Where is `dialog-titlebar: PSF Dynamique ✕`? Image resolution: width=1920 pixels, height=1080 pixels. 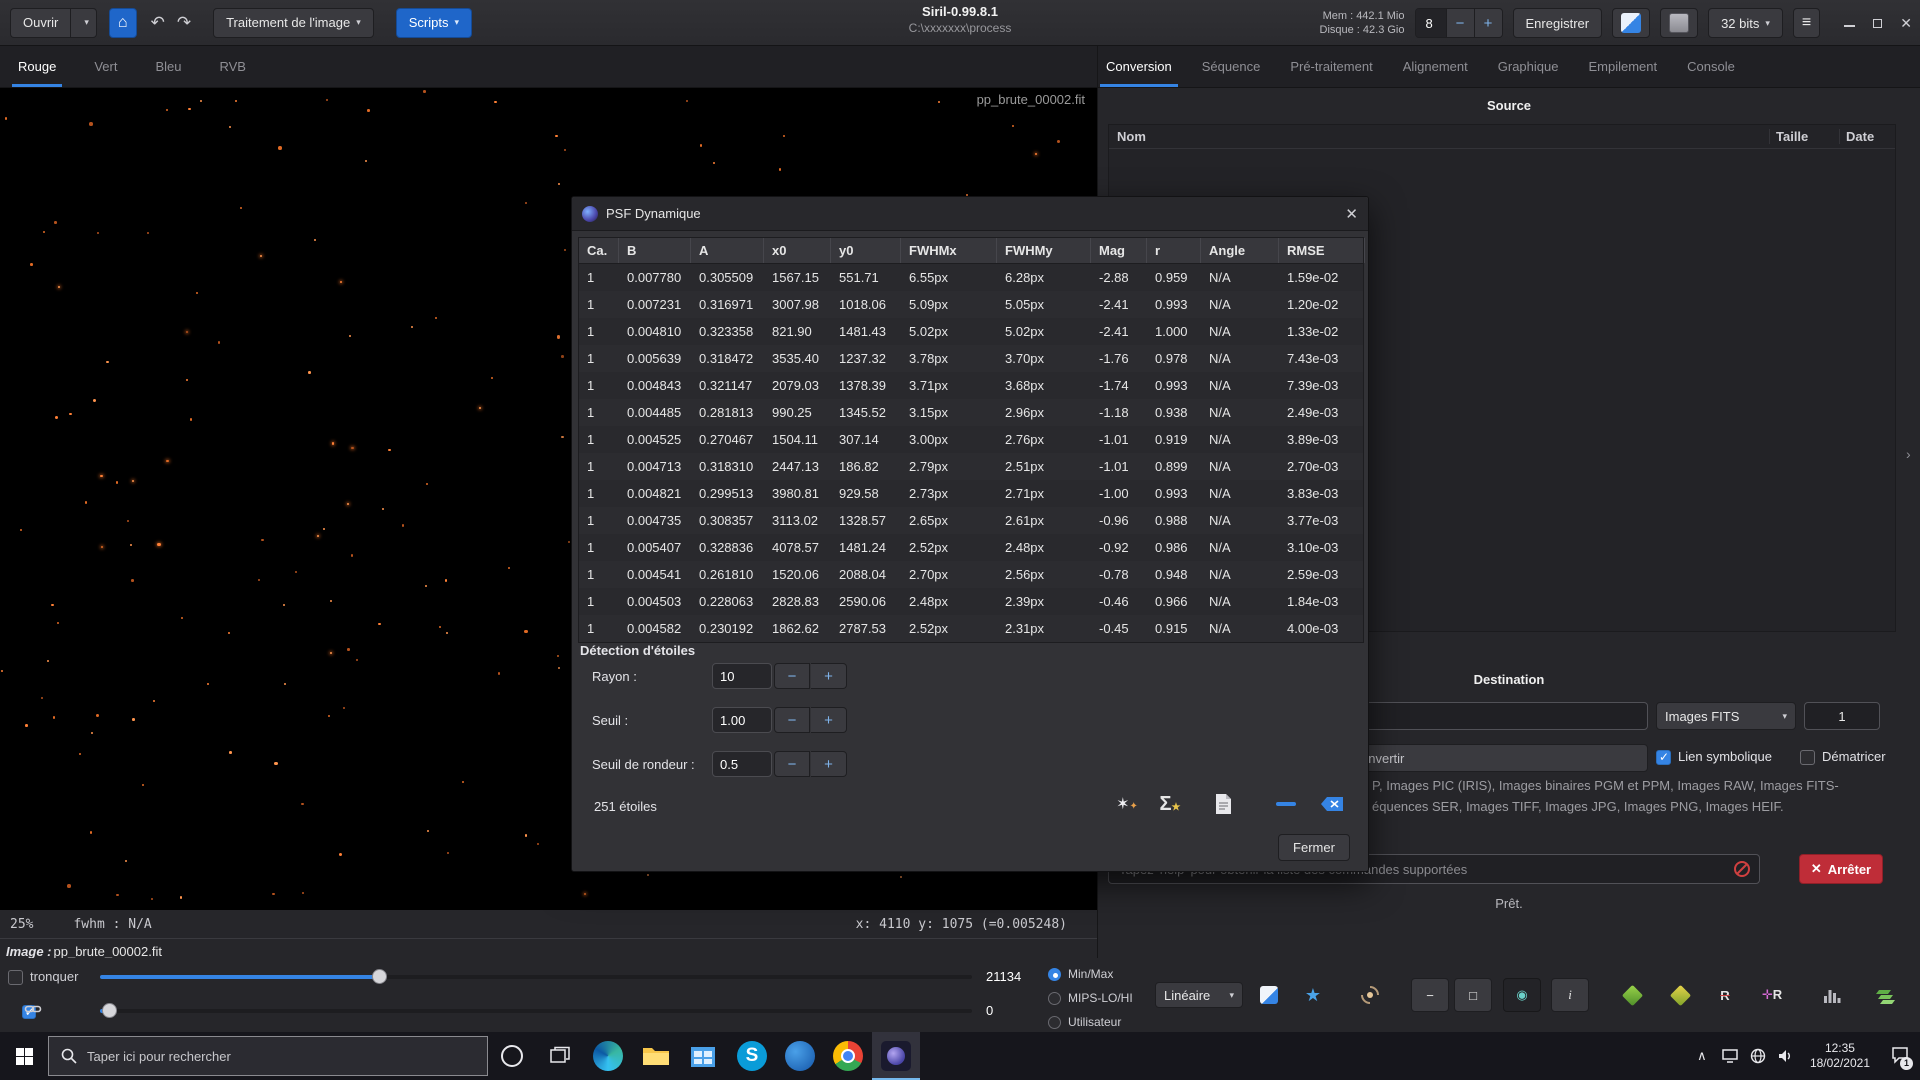 dialog-titlebar: PSF Dynamique ✕ is located at coordinates (970, 214).